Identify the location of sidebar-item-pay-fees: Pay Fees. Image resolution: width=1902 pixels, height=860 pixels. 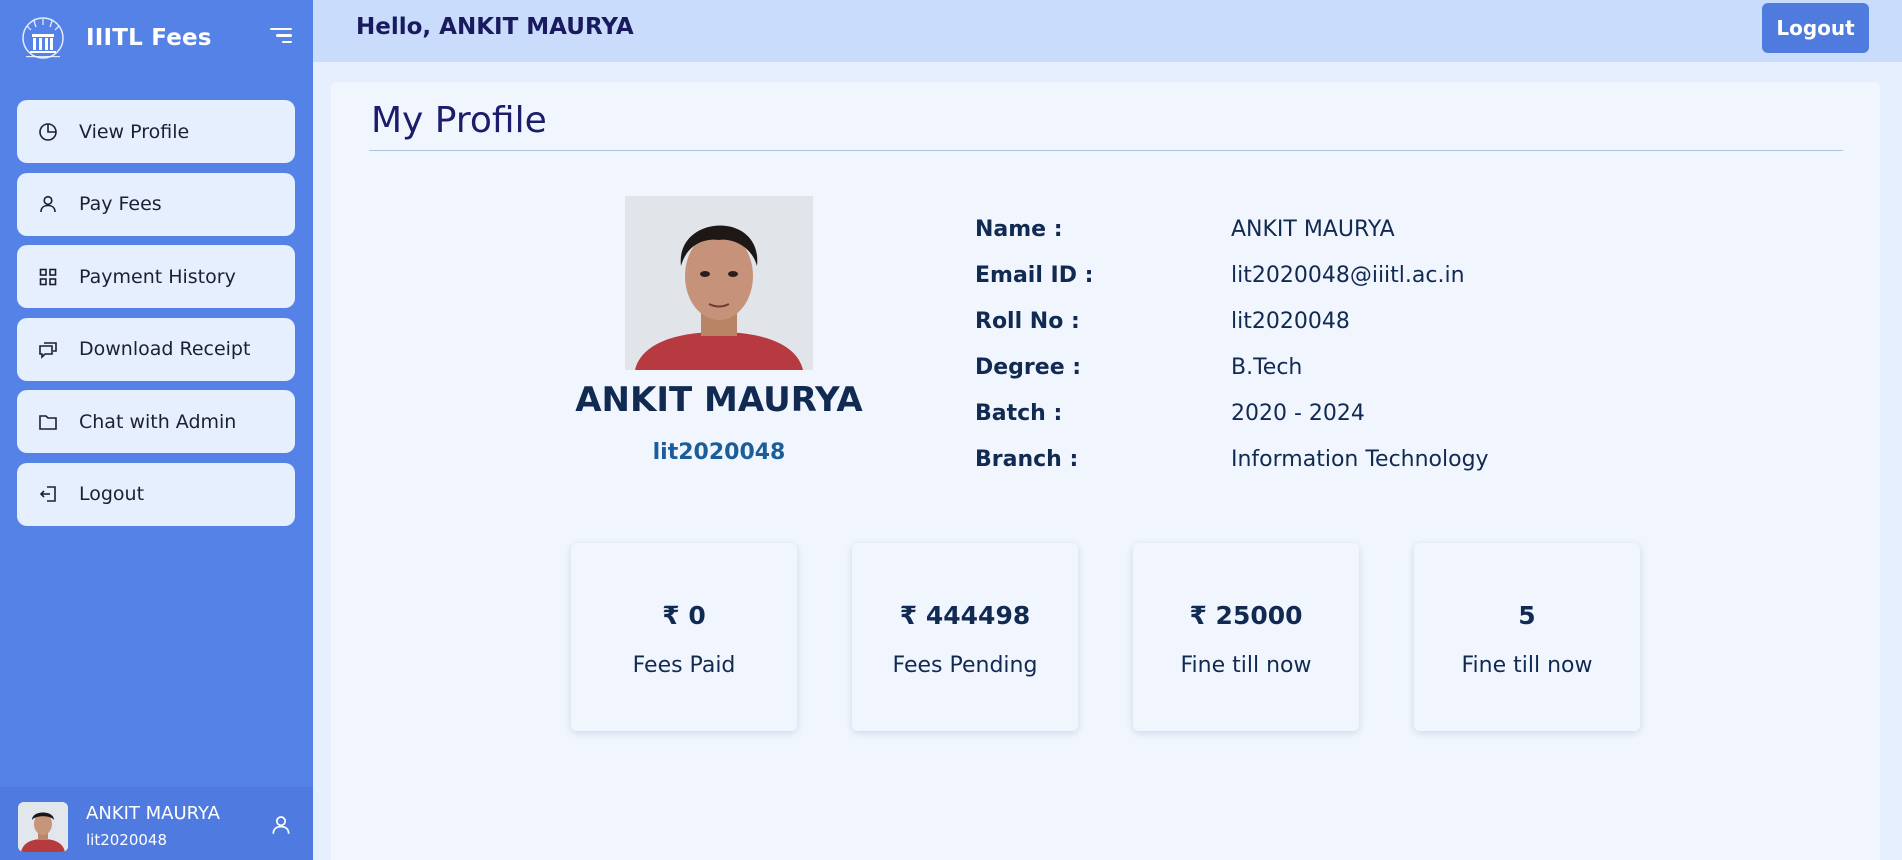
(156, 204).